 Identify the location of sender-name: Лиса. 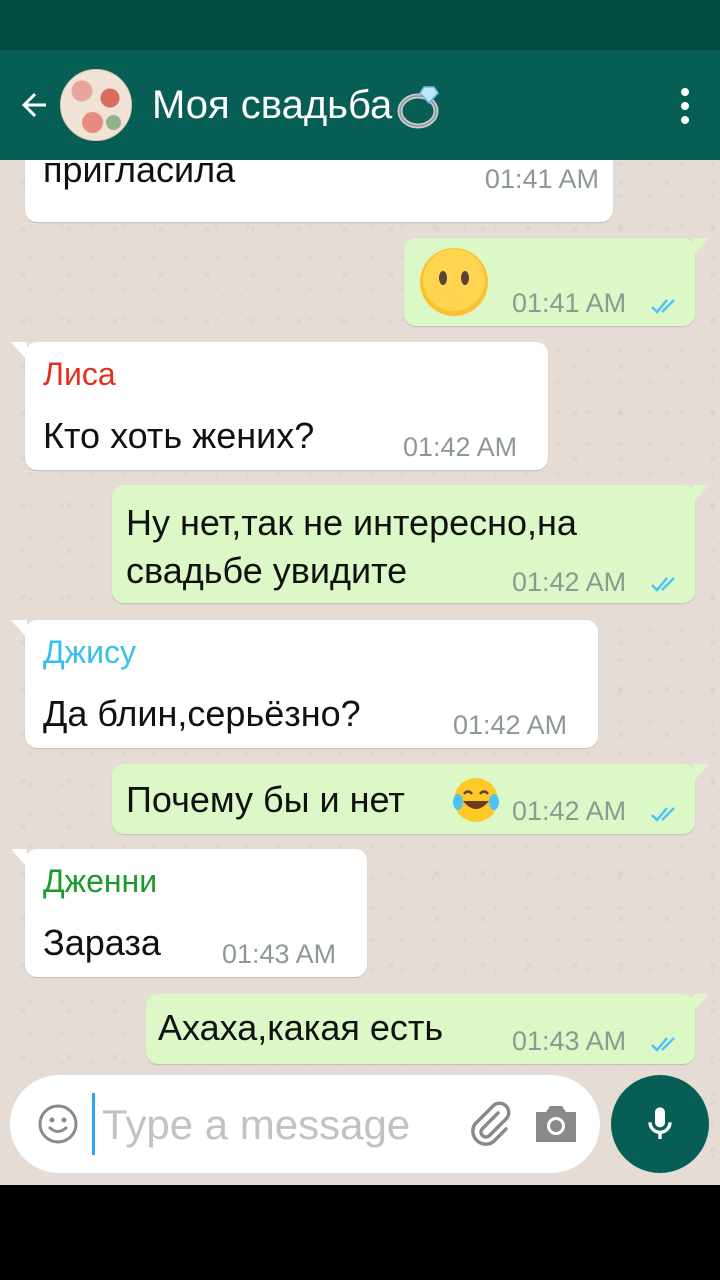
(79, 374).